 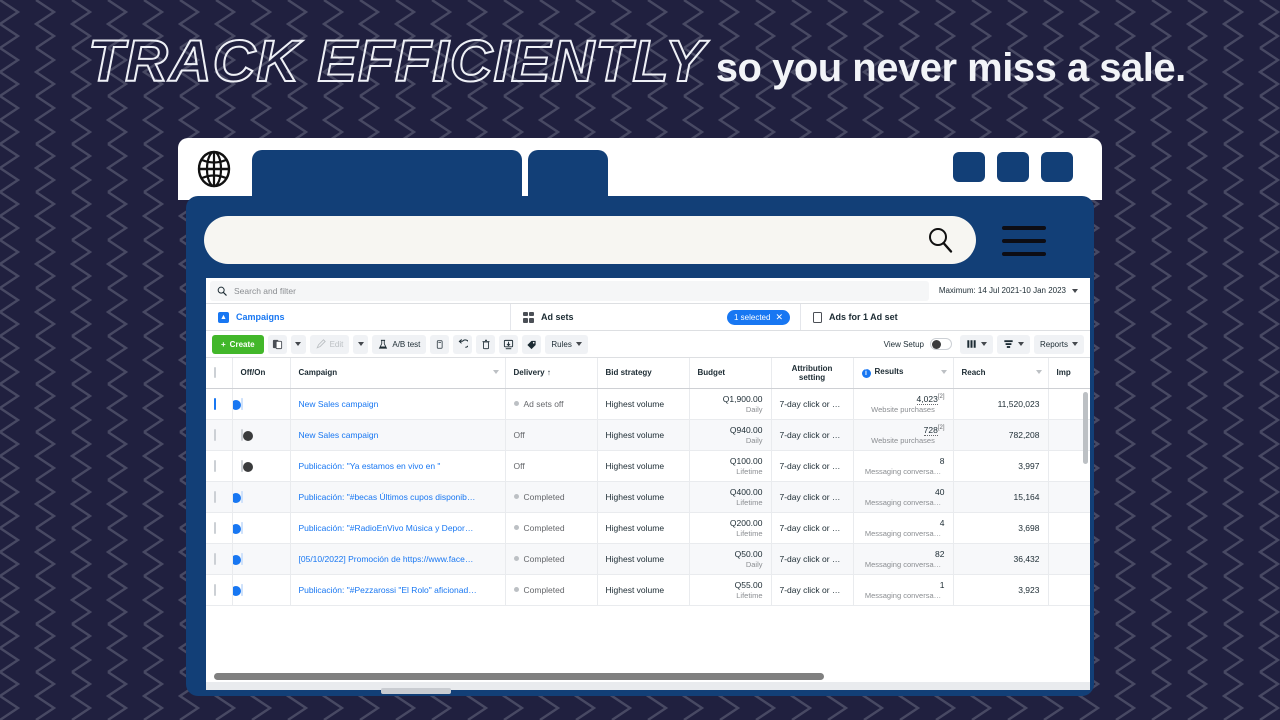 I want to click on export-button, so click(x=509, y=344).